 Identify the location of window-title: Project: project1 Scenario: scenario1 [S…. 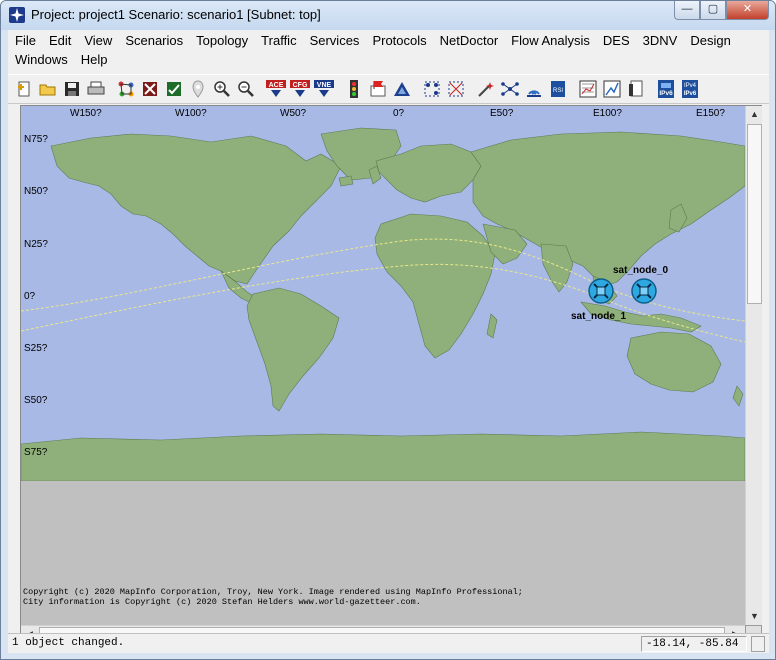
(176, 14).